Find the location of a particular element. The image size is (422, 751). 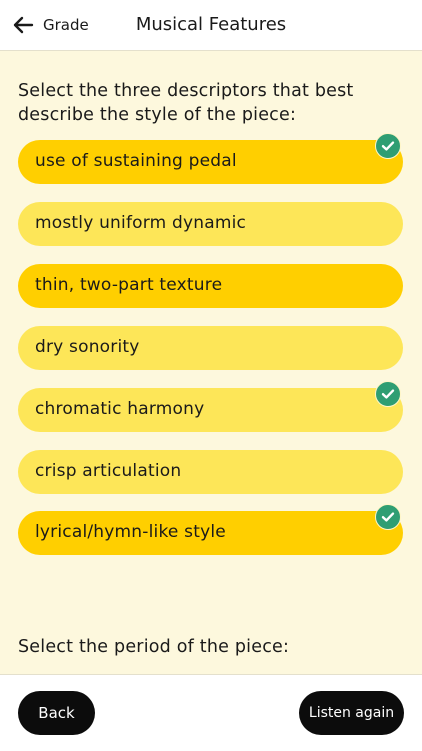

header-bar: Grade Musical Features is located at coordinates (211, 25).